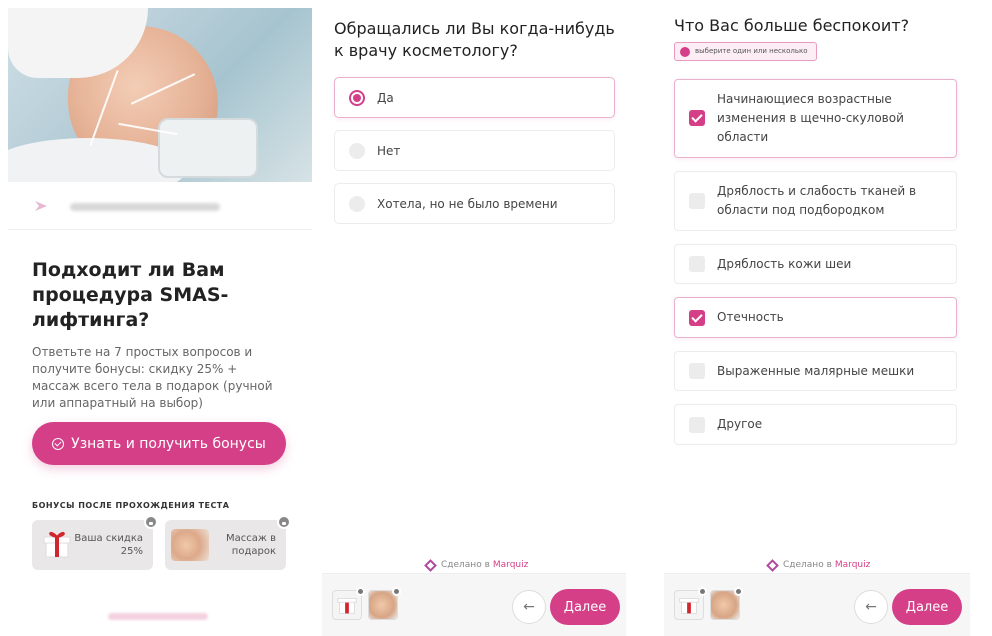  What do you see at coordinates (792, 25) in the screenshot?
I see `question-title: Что Вас больше беспокоит?` at bounding box center [792, 25].